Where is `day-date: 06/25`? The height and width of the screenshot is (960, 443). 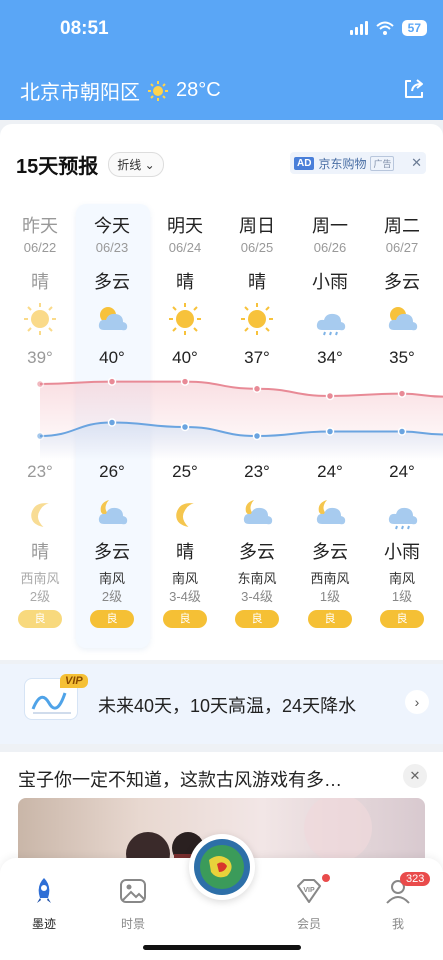
day-date: 06/25 is located at coordinates (257, 247).